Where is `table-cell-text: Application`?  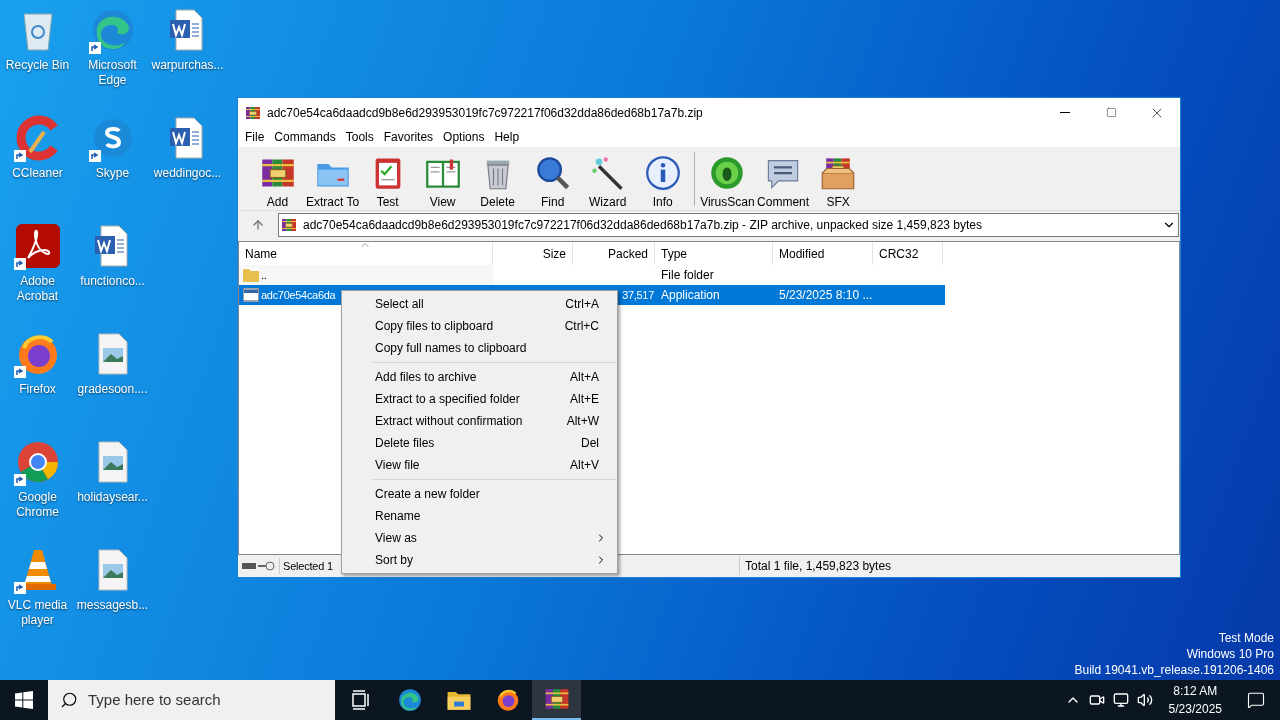 table-cell-text: Application is located at coordinates (690, 295).